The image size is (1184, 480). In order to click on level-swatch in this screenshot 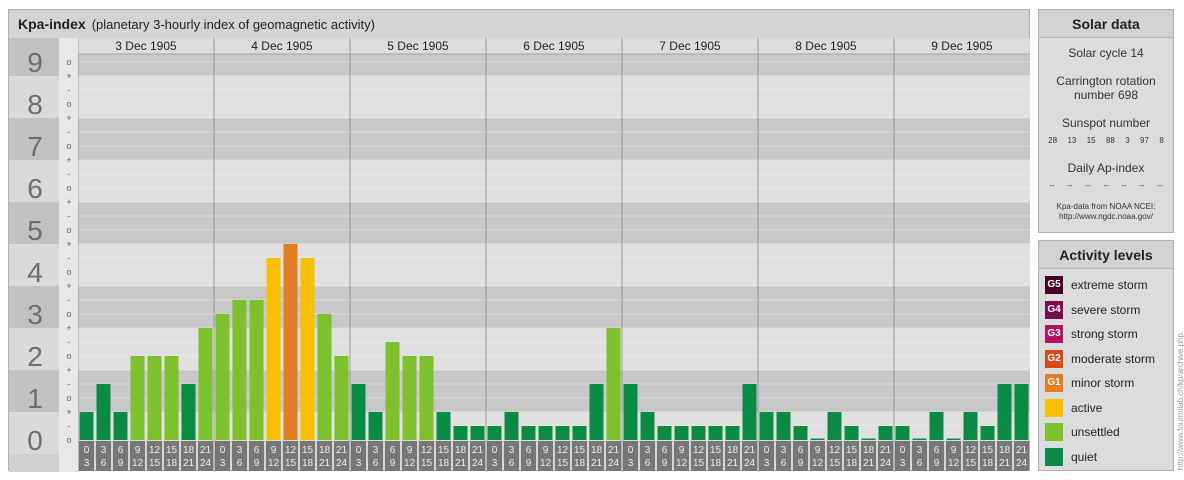, I will do `click(1054, 432)`.